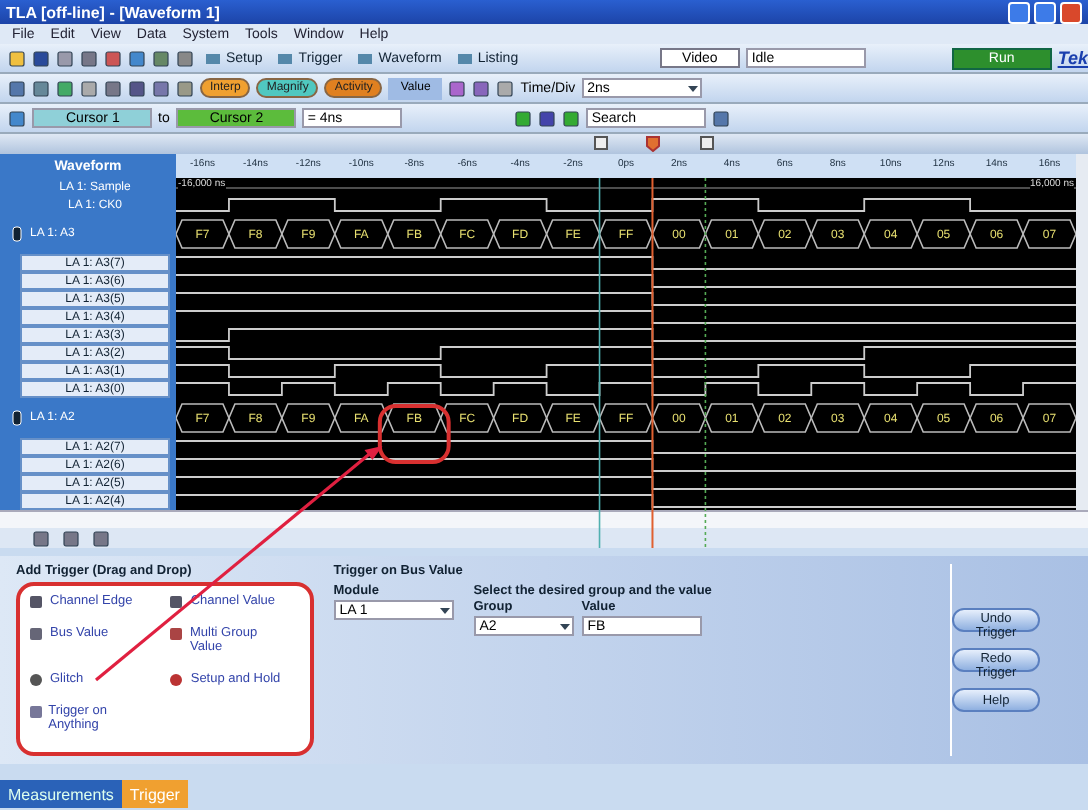 The width and height of the screenshot is (1088, 810). What do you see at coordinates (1019, 12) in the screenshot?
I see `minimize-button` at bounding box center [1019, 12].